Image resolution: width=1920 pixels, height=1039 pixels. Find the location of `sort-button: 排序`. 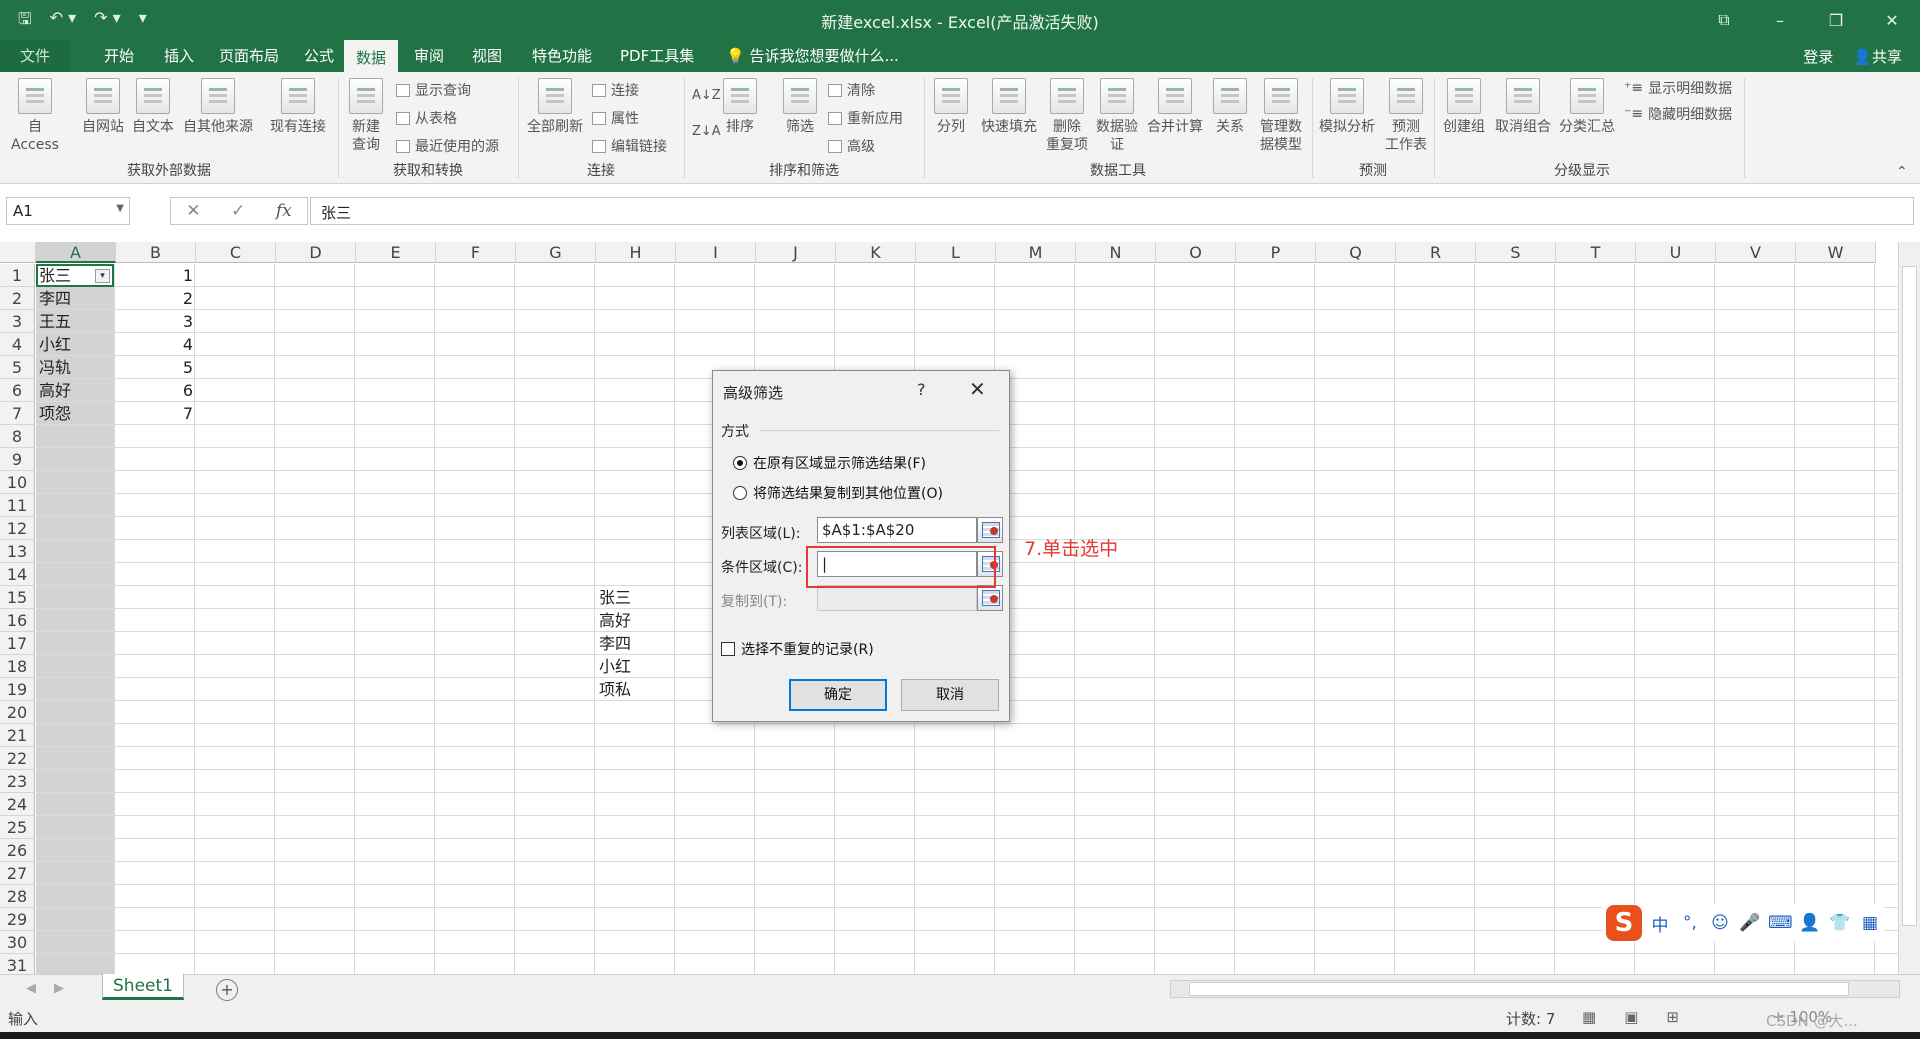

sort-button: 排序 is located at coordinates (740, 107).